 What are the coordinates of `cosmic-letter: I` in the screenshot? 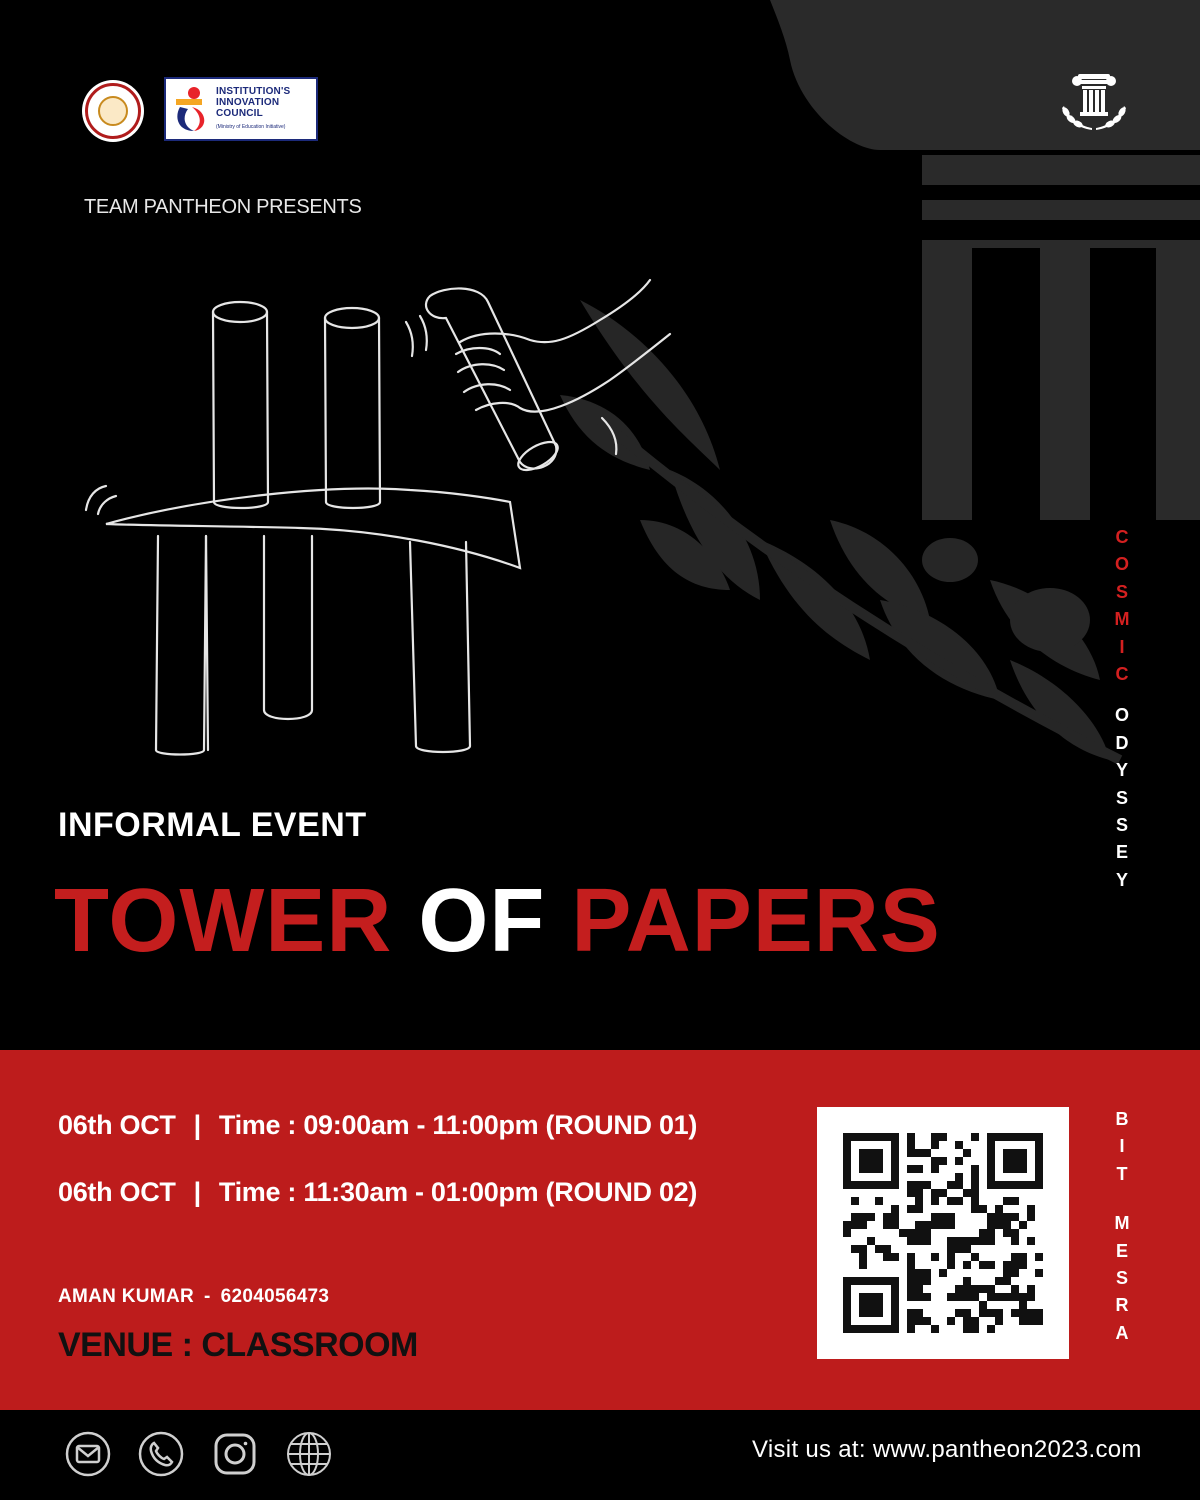 It's located at (1122, 646).